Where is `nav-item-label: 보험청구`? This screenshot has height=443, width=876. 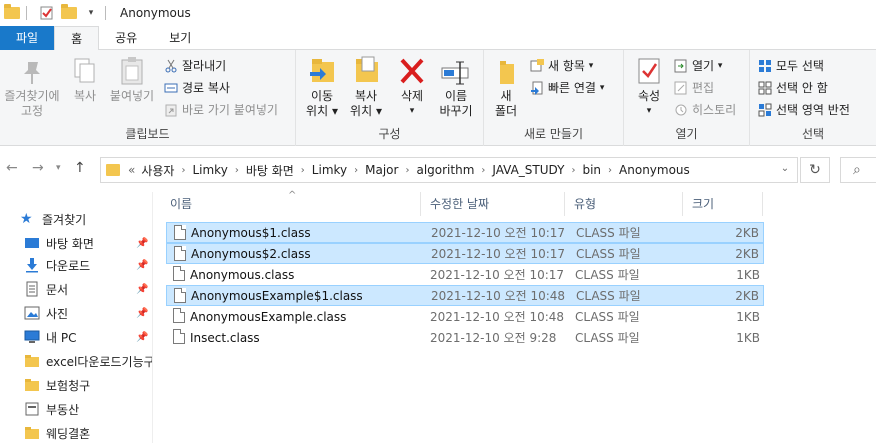
nav-item-label: 보험청구 is located at coordinates (68, 385).